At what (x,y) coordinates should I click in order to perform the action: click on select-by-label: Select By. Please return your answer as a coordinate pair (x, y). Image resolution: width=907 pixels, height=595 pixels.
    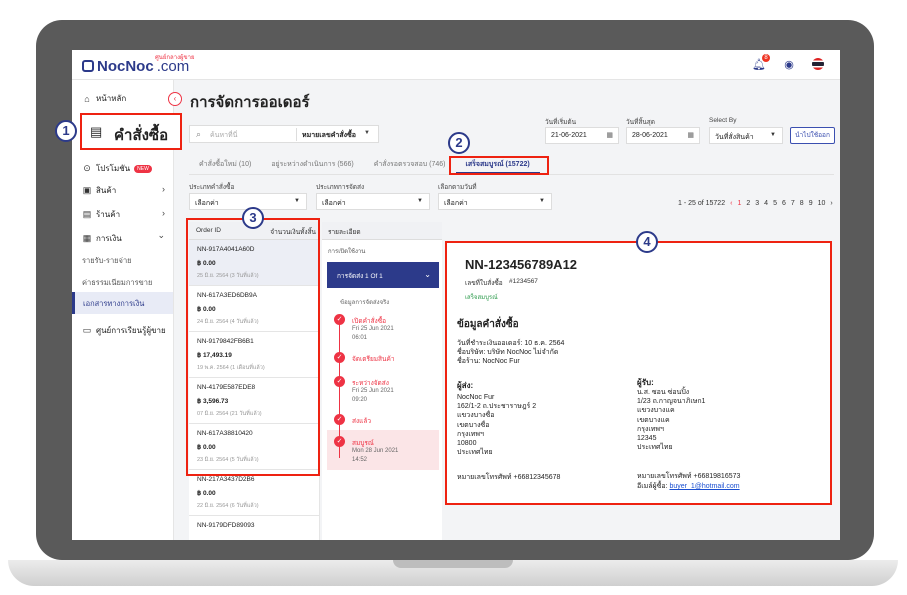
    Looking at the image, I should click on (723, 120).